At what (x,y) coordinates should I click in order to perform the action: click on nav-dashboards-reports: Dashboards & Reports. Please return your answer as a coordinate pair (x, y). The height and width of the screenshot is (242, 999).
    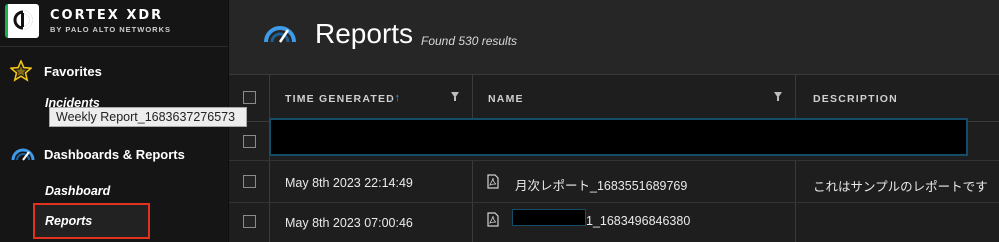
    Looking at the image, I should click on (114, 154).